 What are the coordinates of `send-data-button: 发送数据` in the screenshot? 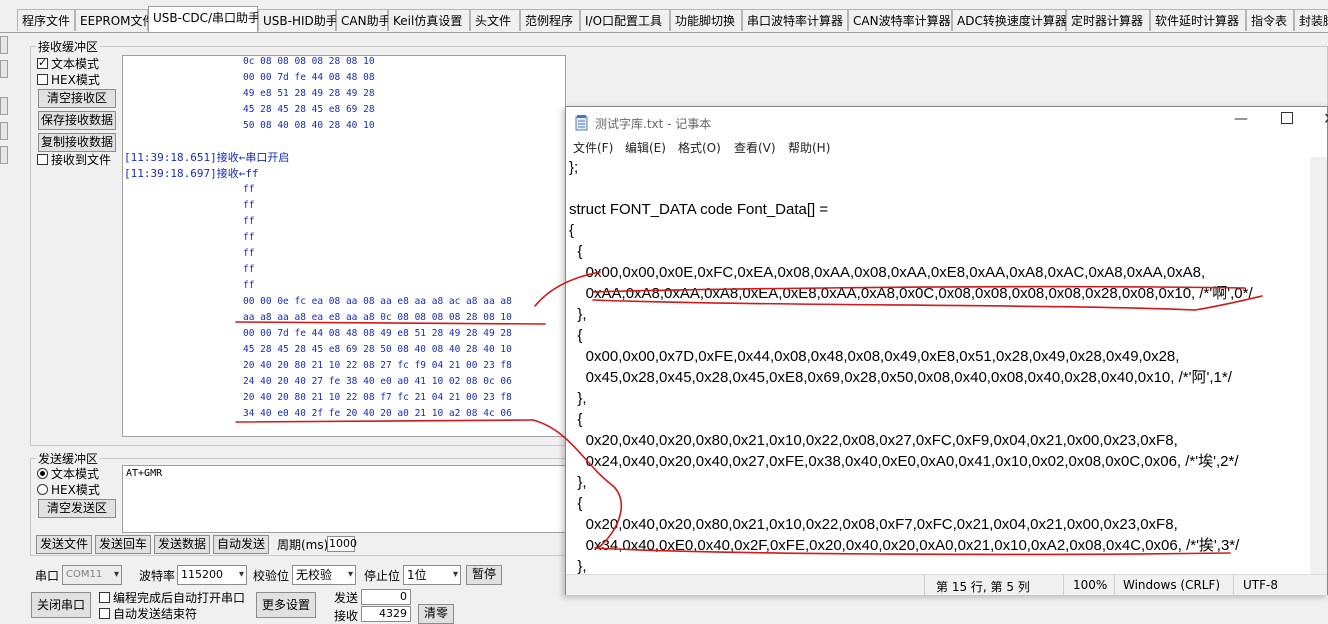 It's located at (182, 544).